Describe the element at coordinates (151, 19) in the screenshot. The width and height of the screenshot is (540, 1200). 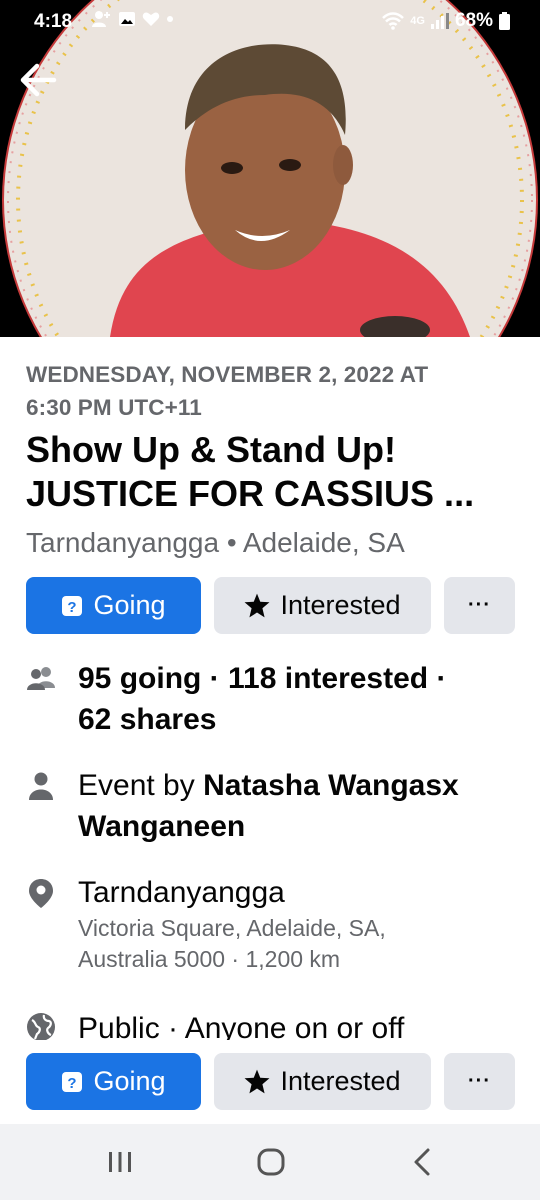
I see `heart-icon` at that location.